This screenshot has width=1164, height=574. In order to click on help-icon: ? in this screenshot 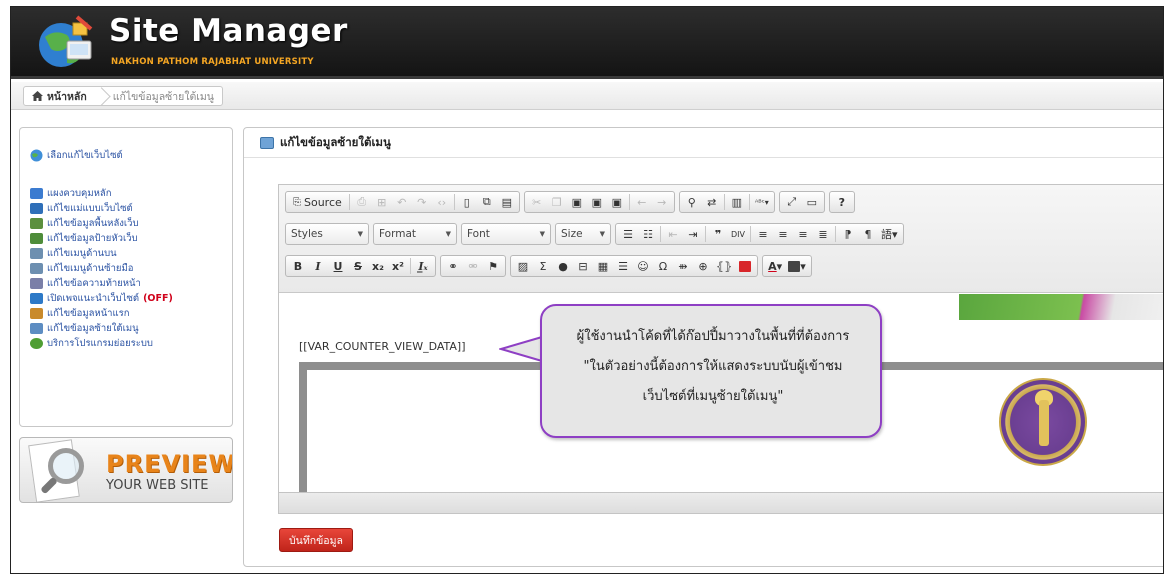, I will do `click(842, 202)`.